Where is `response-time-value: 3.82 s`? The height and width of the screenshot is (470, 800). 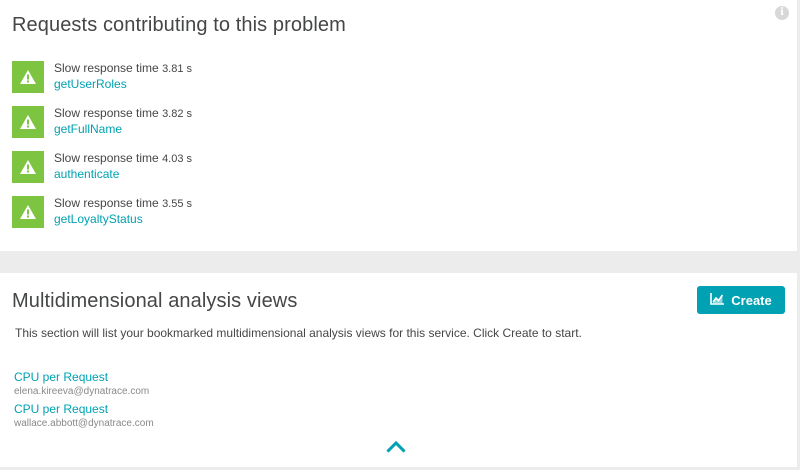
response-time-value: 3.82 s is located at coordinates (177, 114).